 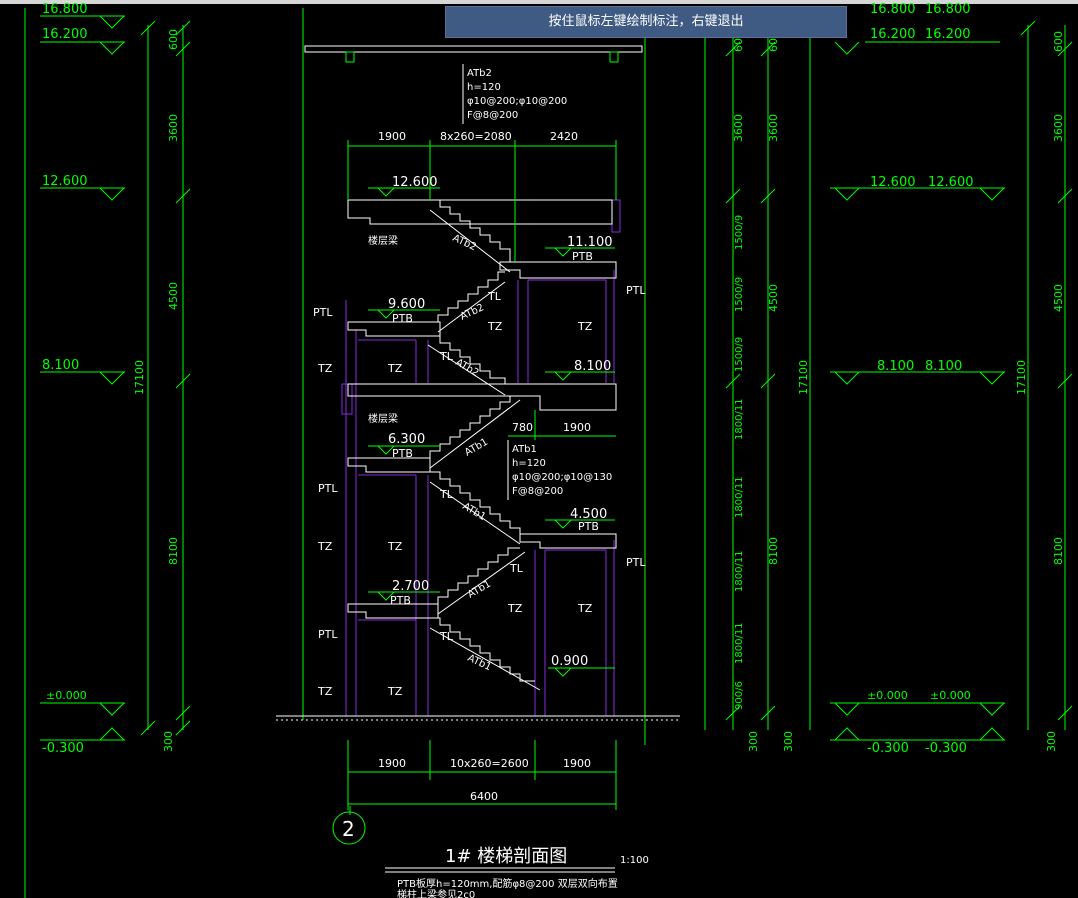 What do you see at coordinates (917, 41) in the screenshot?
I see `right-level-marker: 16.200 16.200` at bounding box center [917, 41].